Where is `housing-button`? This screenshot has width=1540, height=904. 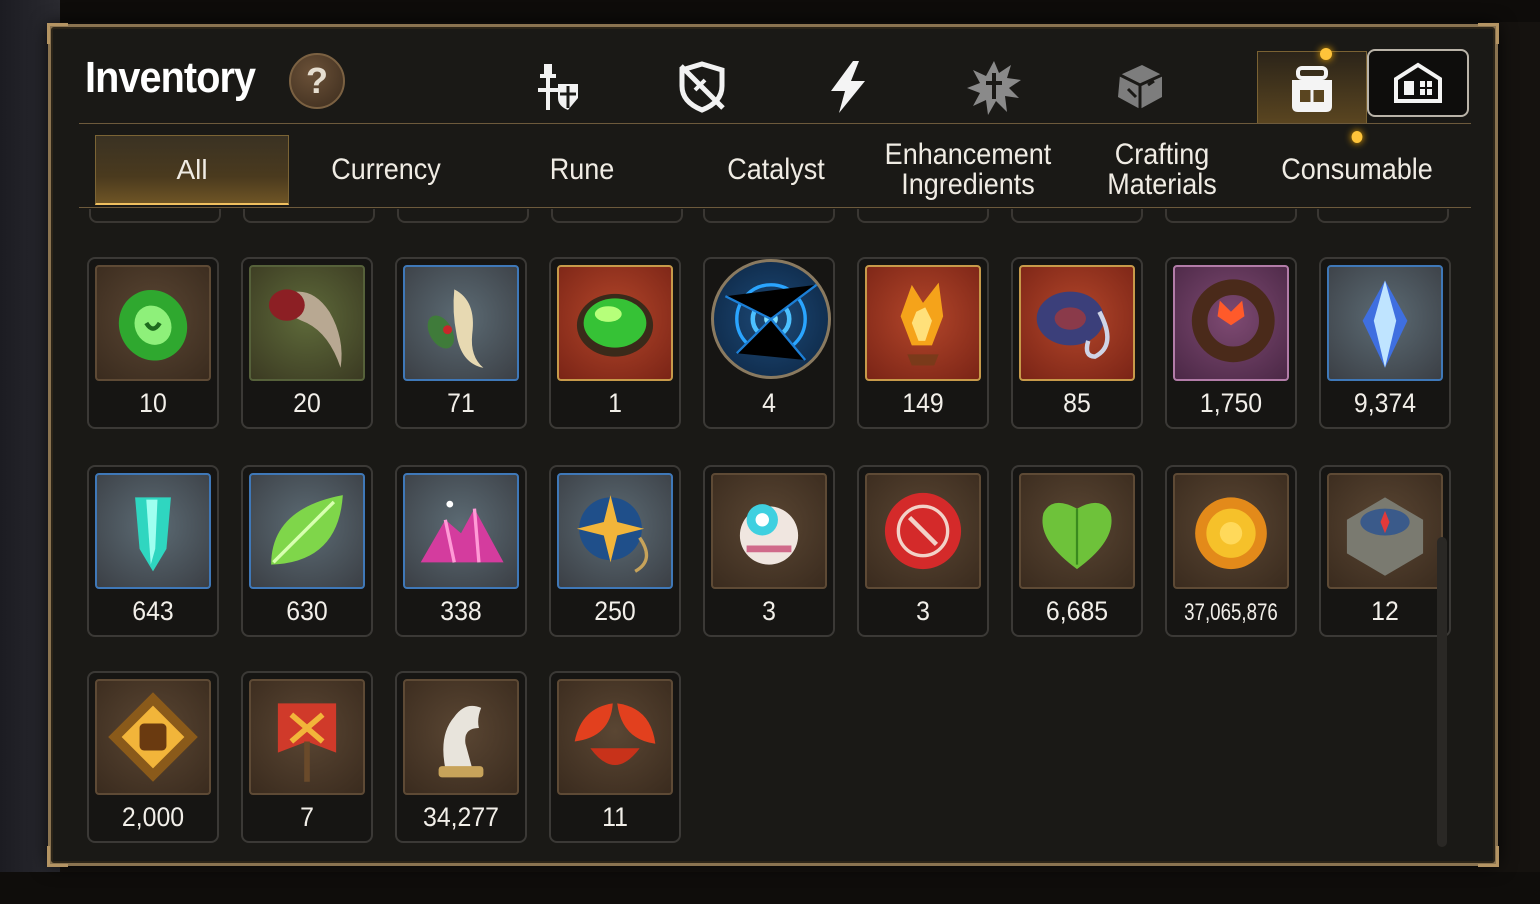 housing-button is located at coordinates (1418, 83).